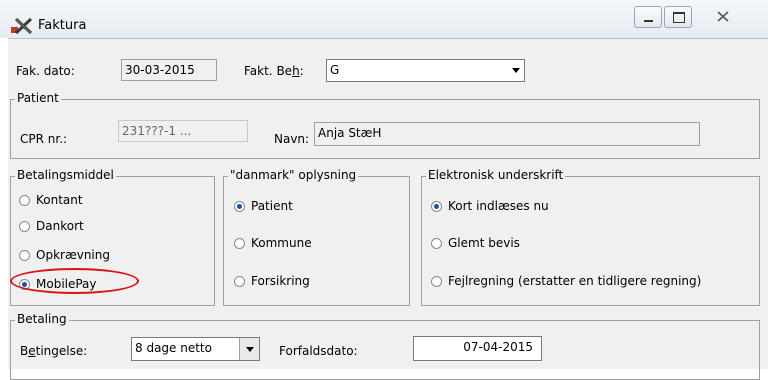 The image size is (768, 380). I want to click on faktura-x-icon, so click(22, 26).